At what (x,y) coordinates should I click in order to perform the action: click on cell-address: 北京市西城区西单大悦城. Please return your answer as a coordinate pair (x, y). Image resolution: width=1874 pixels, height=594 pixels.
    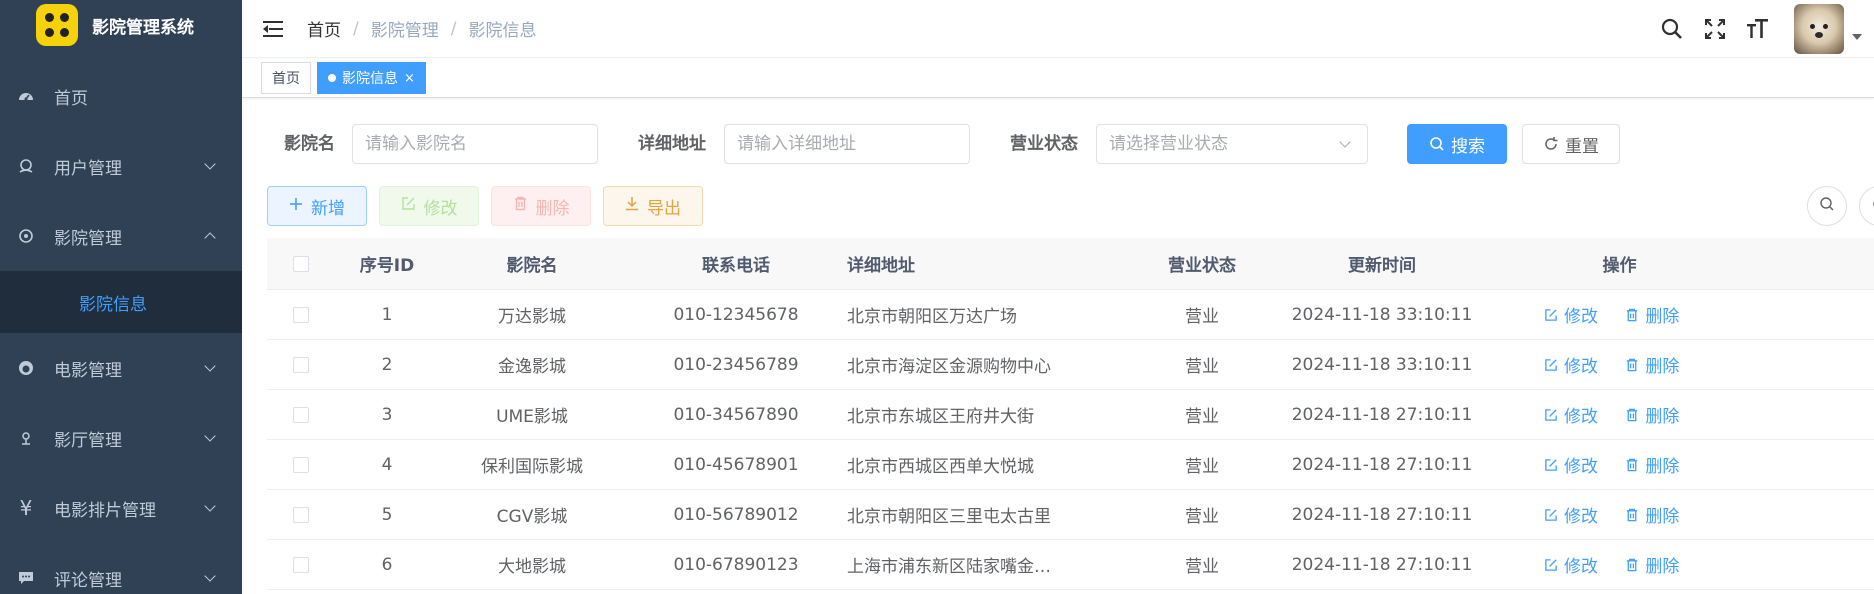
    Looking at the image, I should click on (940, 467).